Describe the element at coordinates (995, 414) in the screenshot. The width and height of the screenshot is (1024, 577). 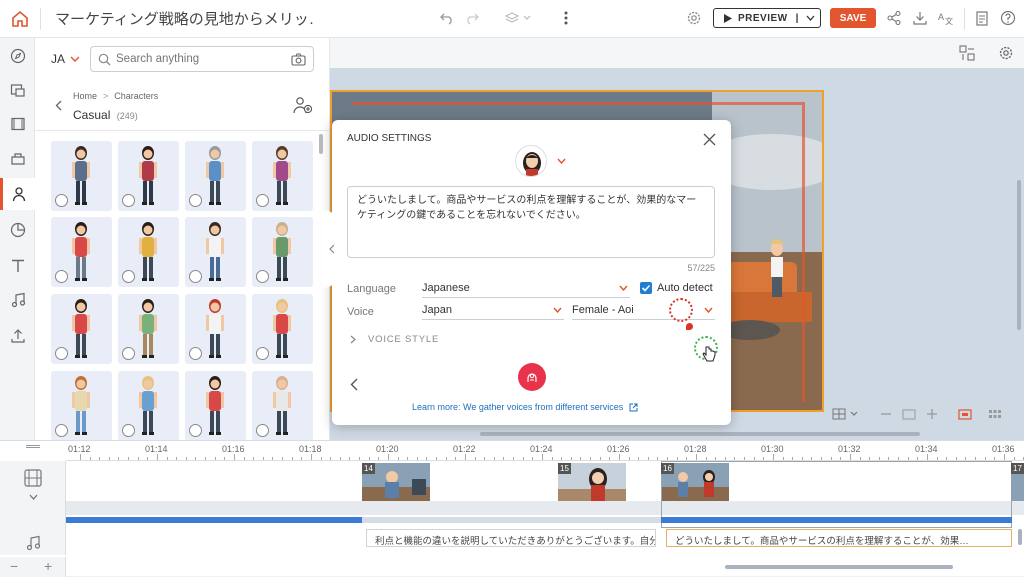
I see `grid-view-icon` at that location.